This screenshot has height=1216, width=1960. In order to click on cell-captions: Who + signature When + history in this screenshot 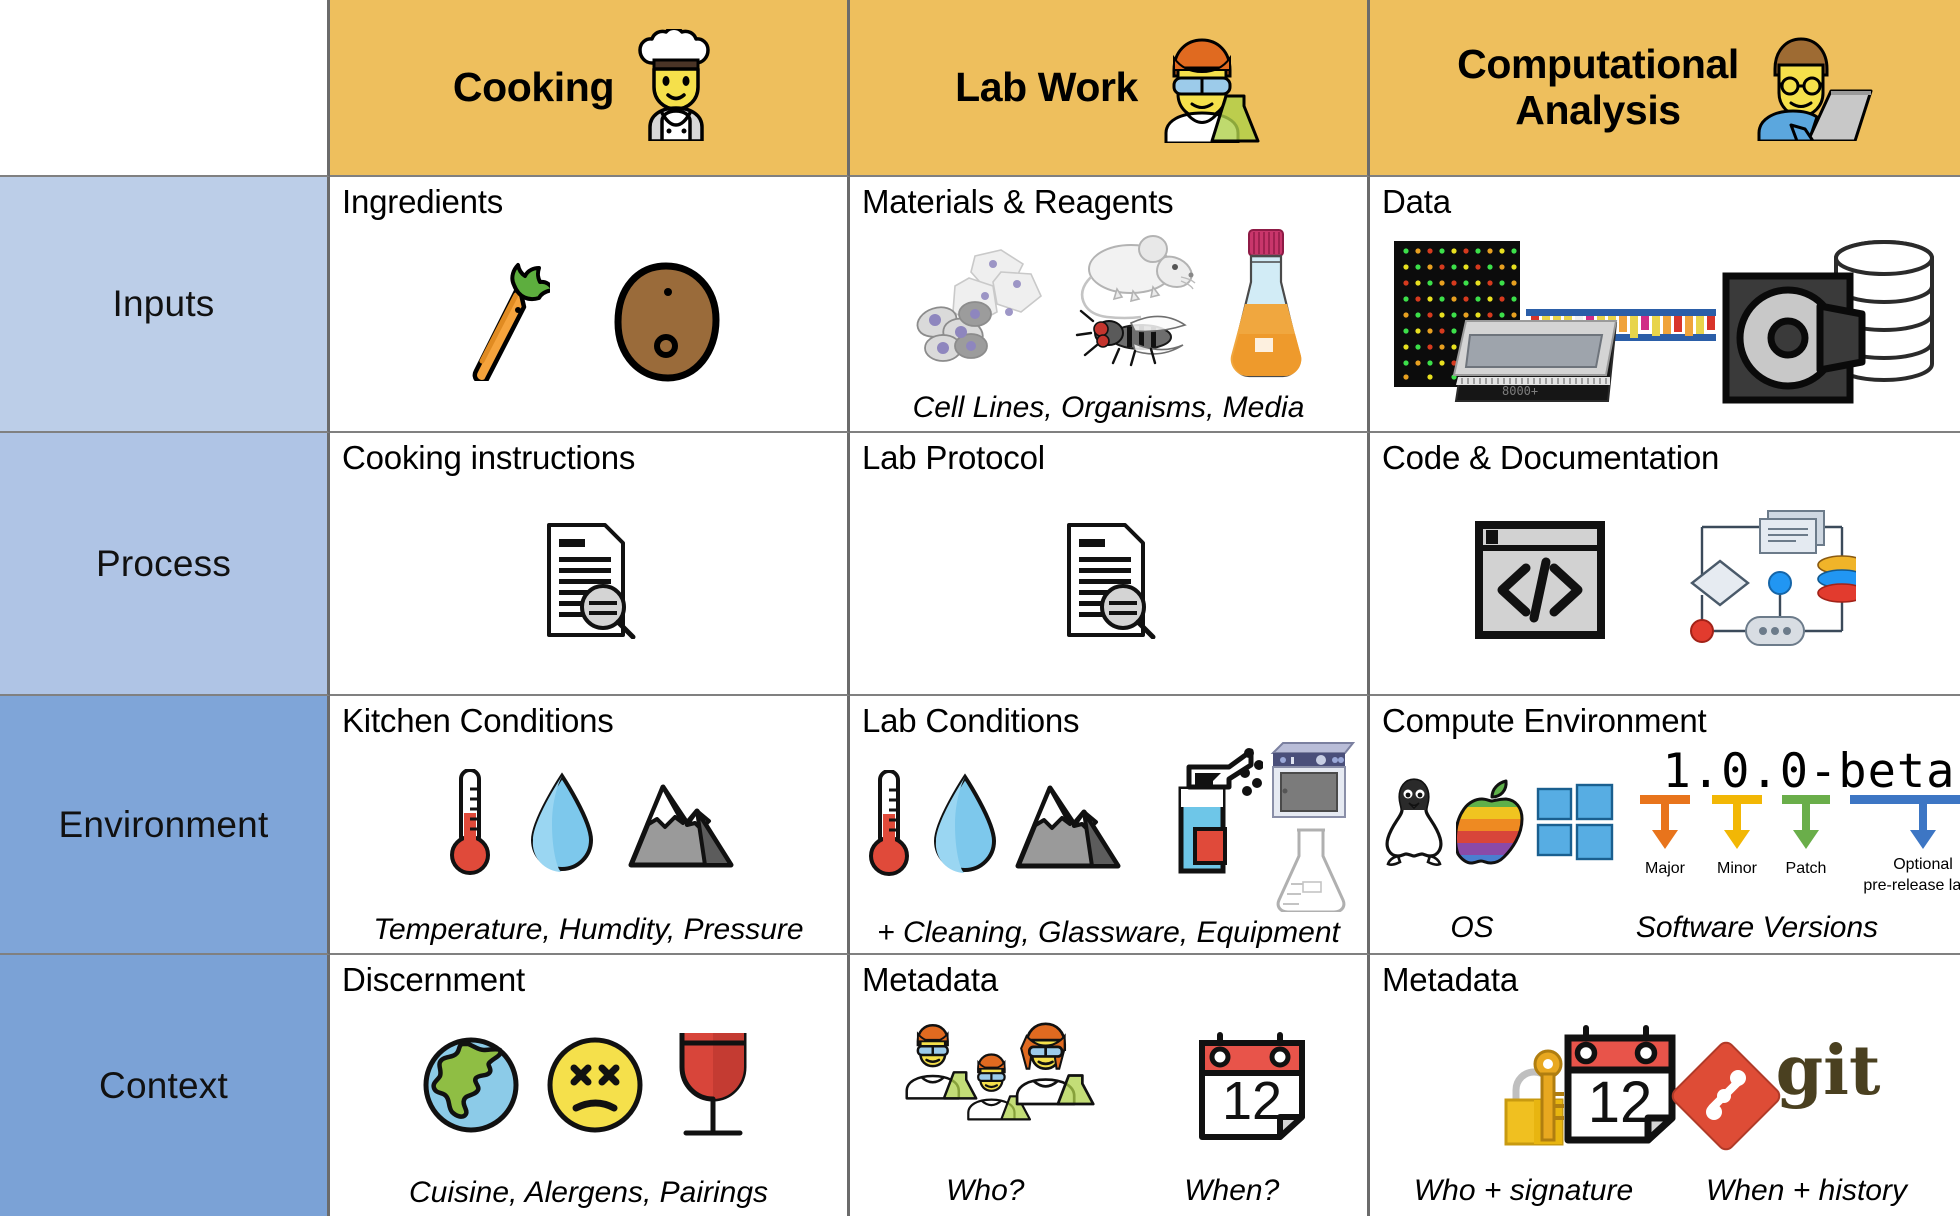, I will do `click(1665, 1193)`.